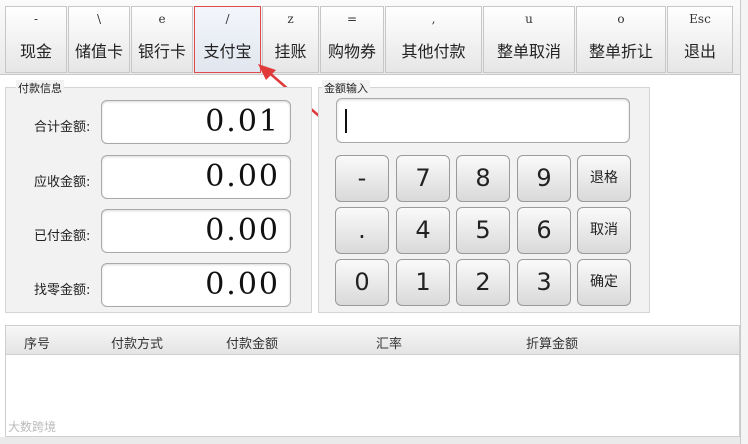  What do you see at coordinates (362, 230) in the screenshot?
I see `keypad-decimal-button: .` at bounding box center [362, 230].